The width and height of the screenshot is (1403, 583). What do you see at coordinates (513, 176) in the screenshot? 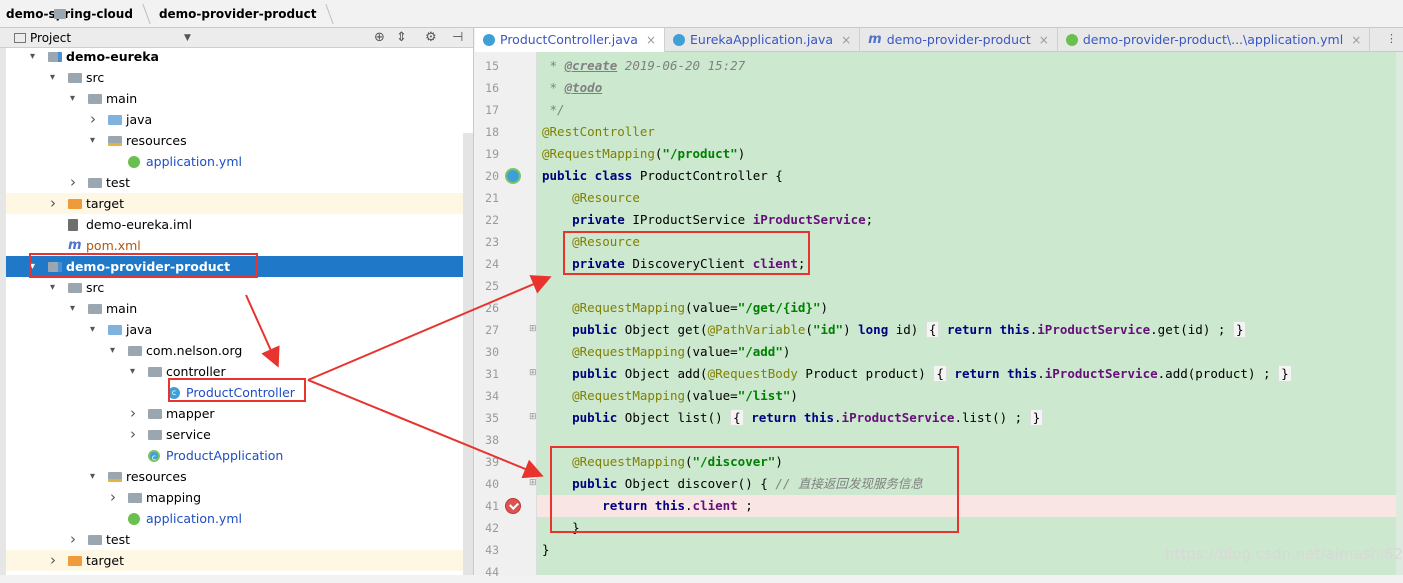
I see `spring-bean-icon` at bounding box center [513, 176].